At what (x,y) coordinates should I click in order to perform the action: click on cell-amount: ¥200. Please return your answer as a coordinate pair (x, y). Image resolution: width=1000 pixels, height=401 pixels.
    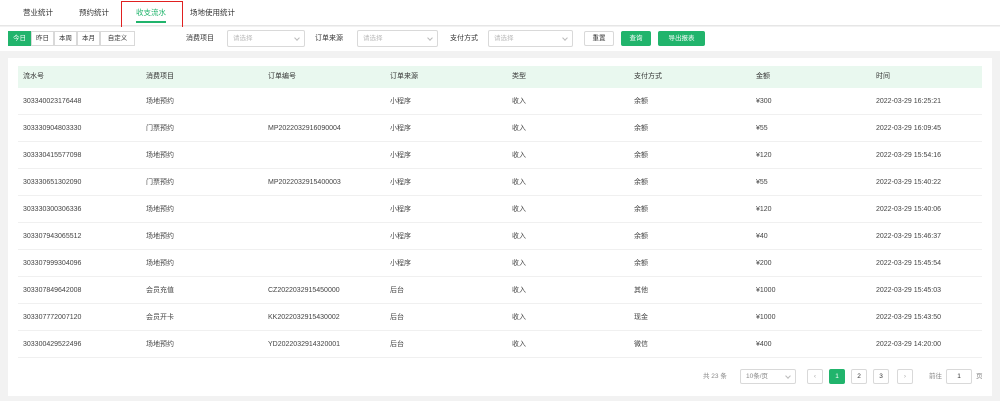
    Looking at the image, I should click on (764, 263).